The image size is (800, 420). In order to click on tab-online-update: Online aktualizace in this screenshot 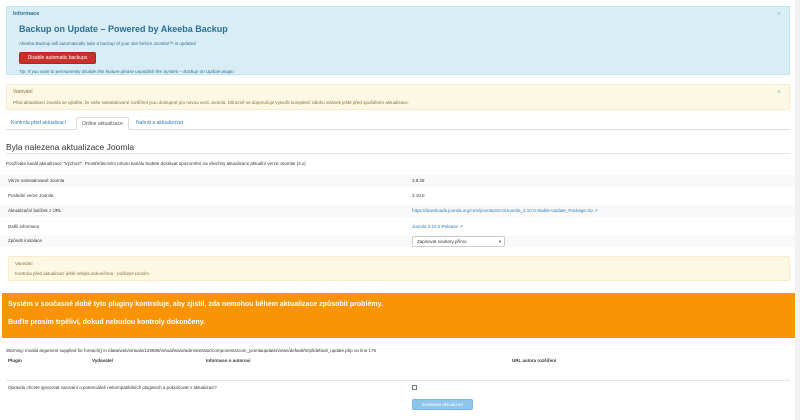, I will do `click(102, 123)`.